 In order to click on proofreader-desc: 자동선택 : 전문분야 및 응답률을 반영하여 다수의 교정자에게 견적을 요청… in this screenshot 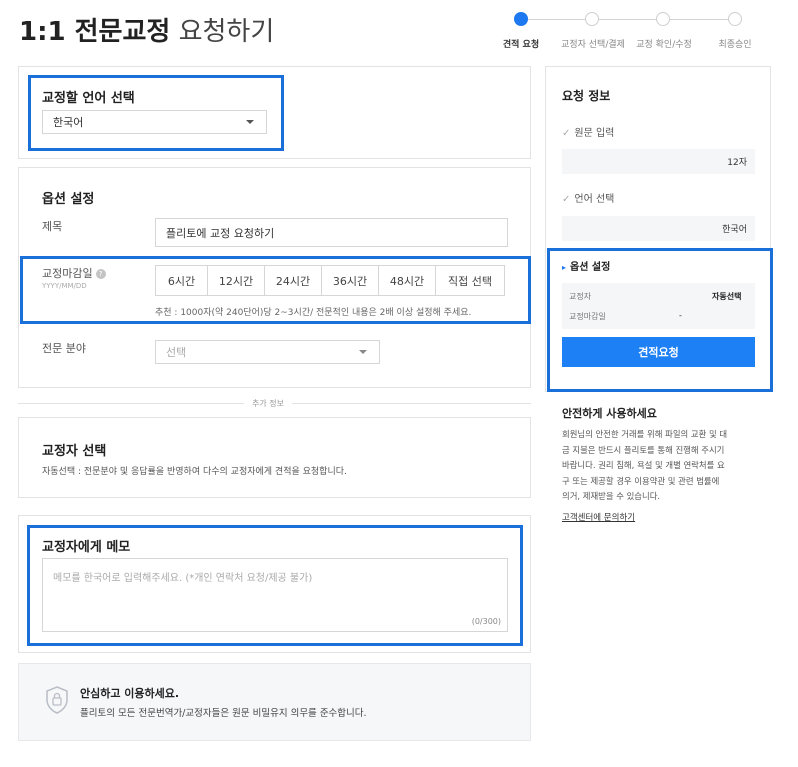, I will do `click(194, 472)`.